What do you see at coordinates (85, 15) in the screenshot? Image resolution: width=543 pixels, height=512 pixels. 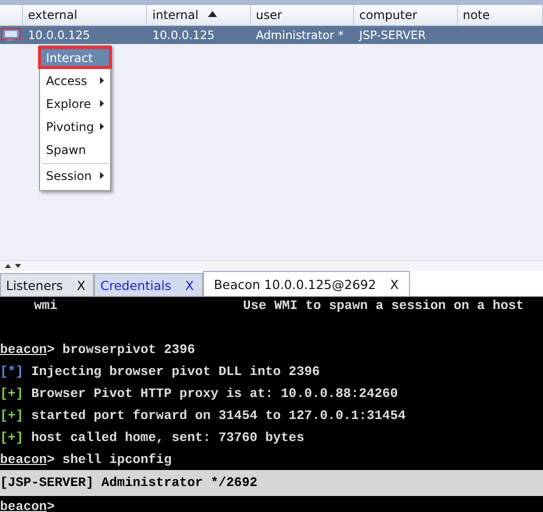 I see `column-header: external` at bounding box center [85, 15].